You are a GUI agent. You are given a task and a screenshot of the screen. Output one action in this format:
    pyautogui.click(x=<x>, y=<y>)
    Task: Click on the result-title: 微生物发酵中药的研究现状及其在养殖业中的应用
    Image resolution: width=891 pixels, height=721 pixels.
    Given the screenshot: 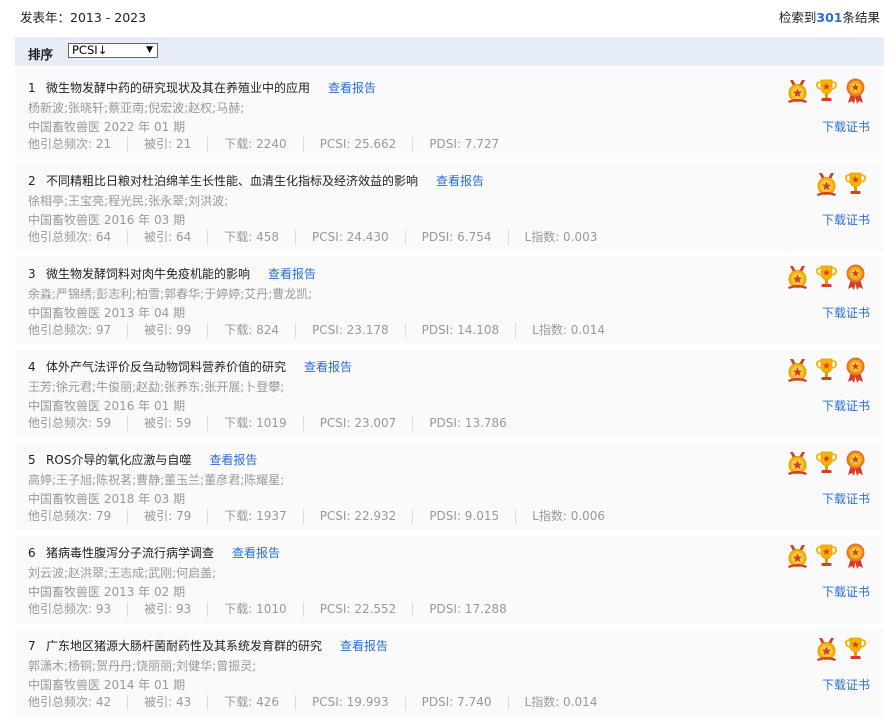 What is the action you would take?
    pyautogui.click(x=178, y=88)
    